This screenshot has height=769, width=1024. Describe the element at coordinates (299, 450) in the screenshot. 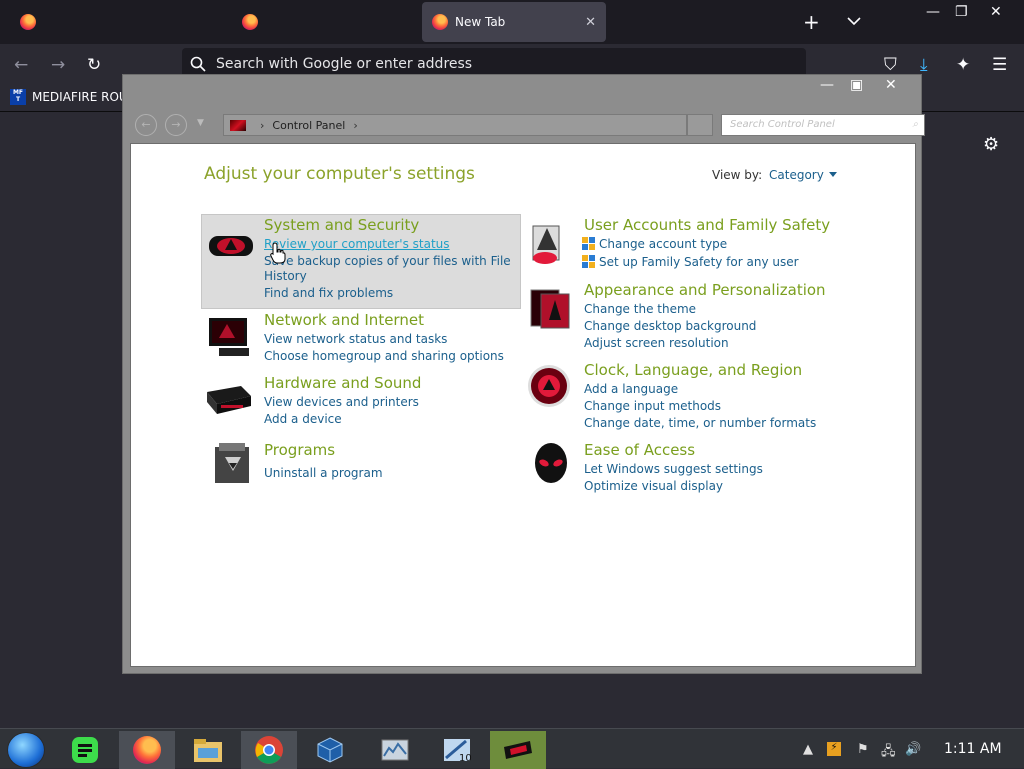

I see `category-title: Programs` at that location.